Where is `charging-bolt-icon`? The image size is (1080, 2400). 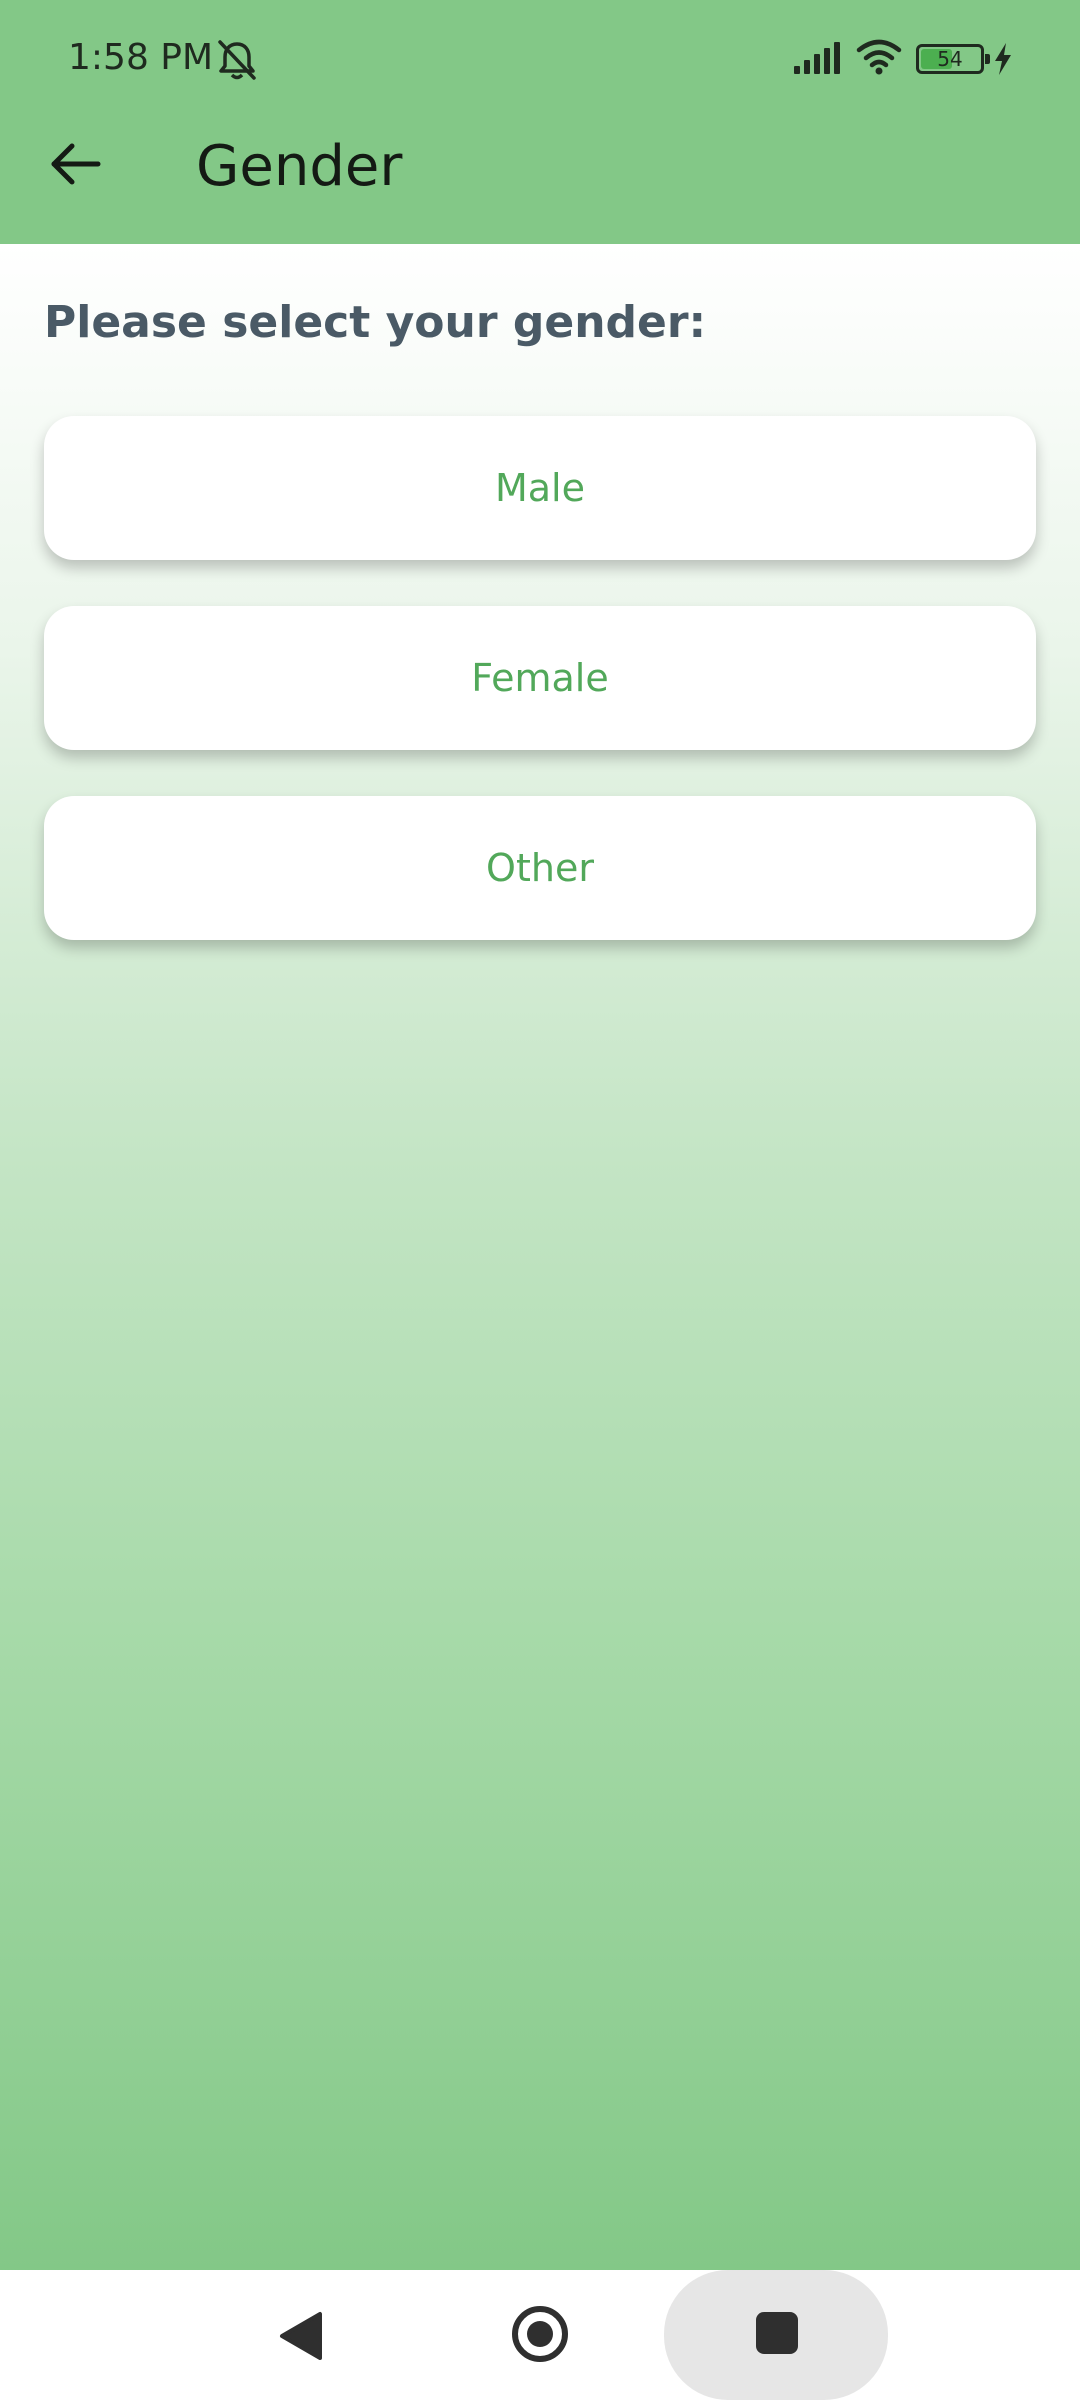
charging-bolt-icon is located at coordinates (1003, 59).